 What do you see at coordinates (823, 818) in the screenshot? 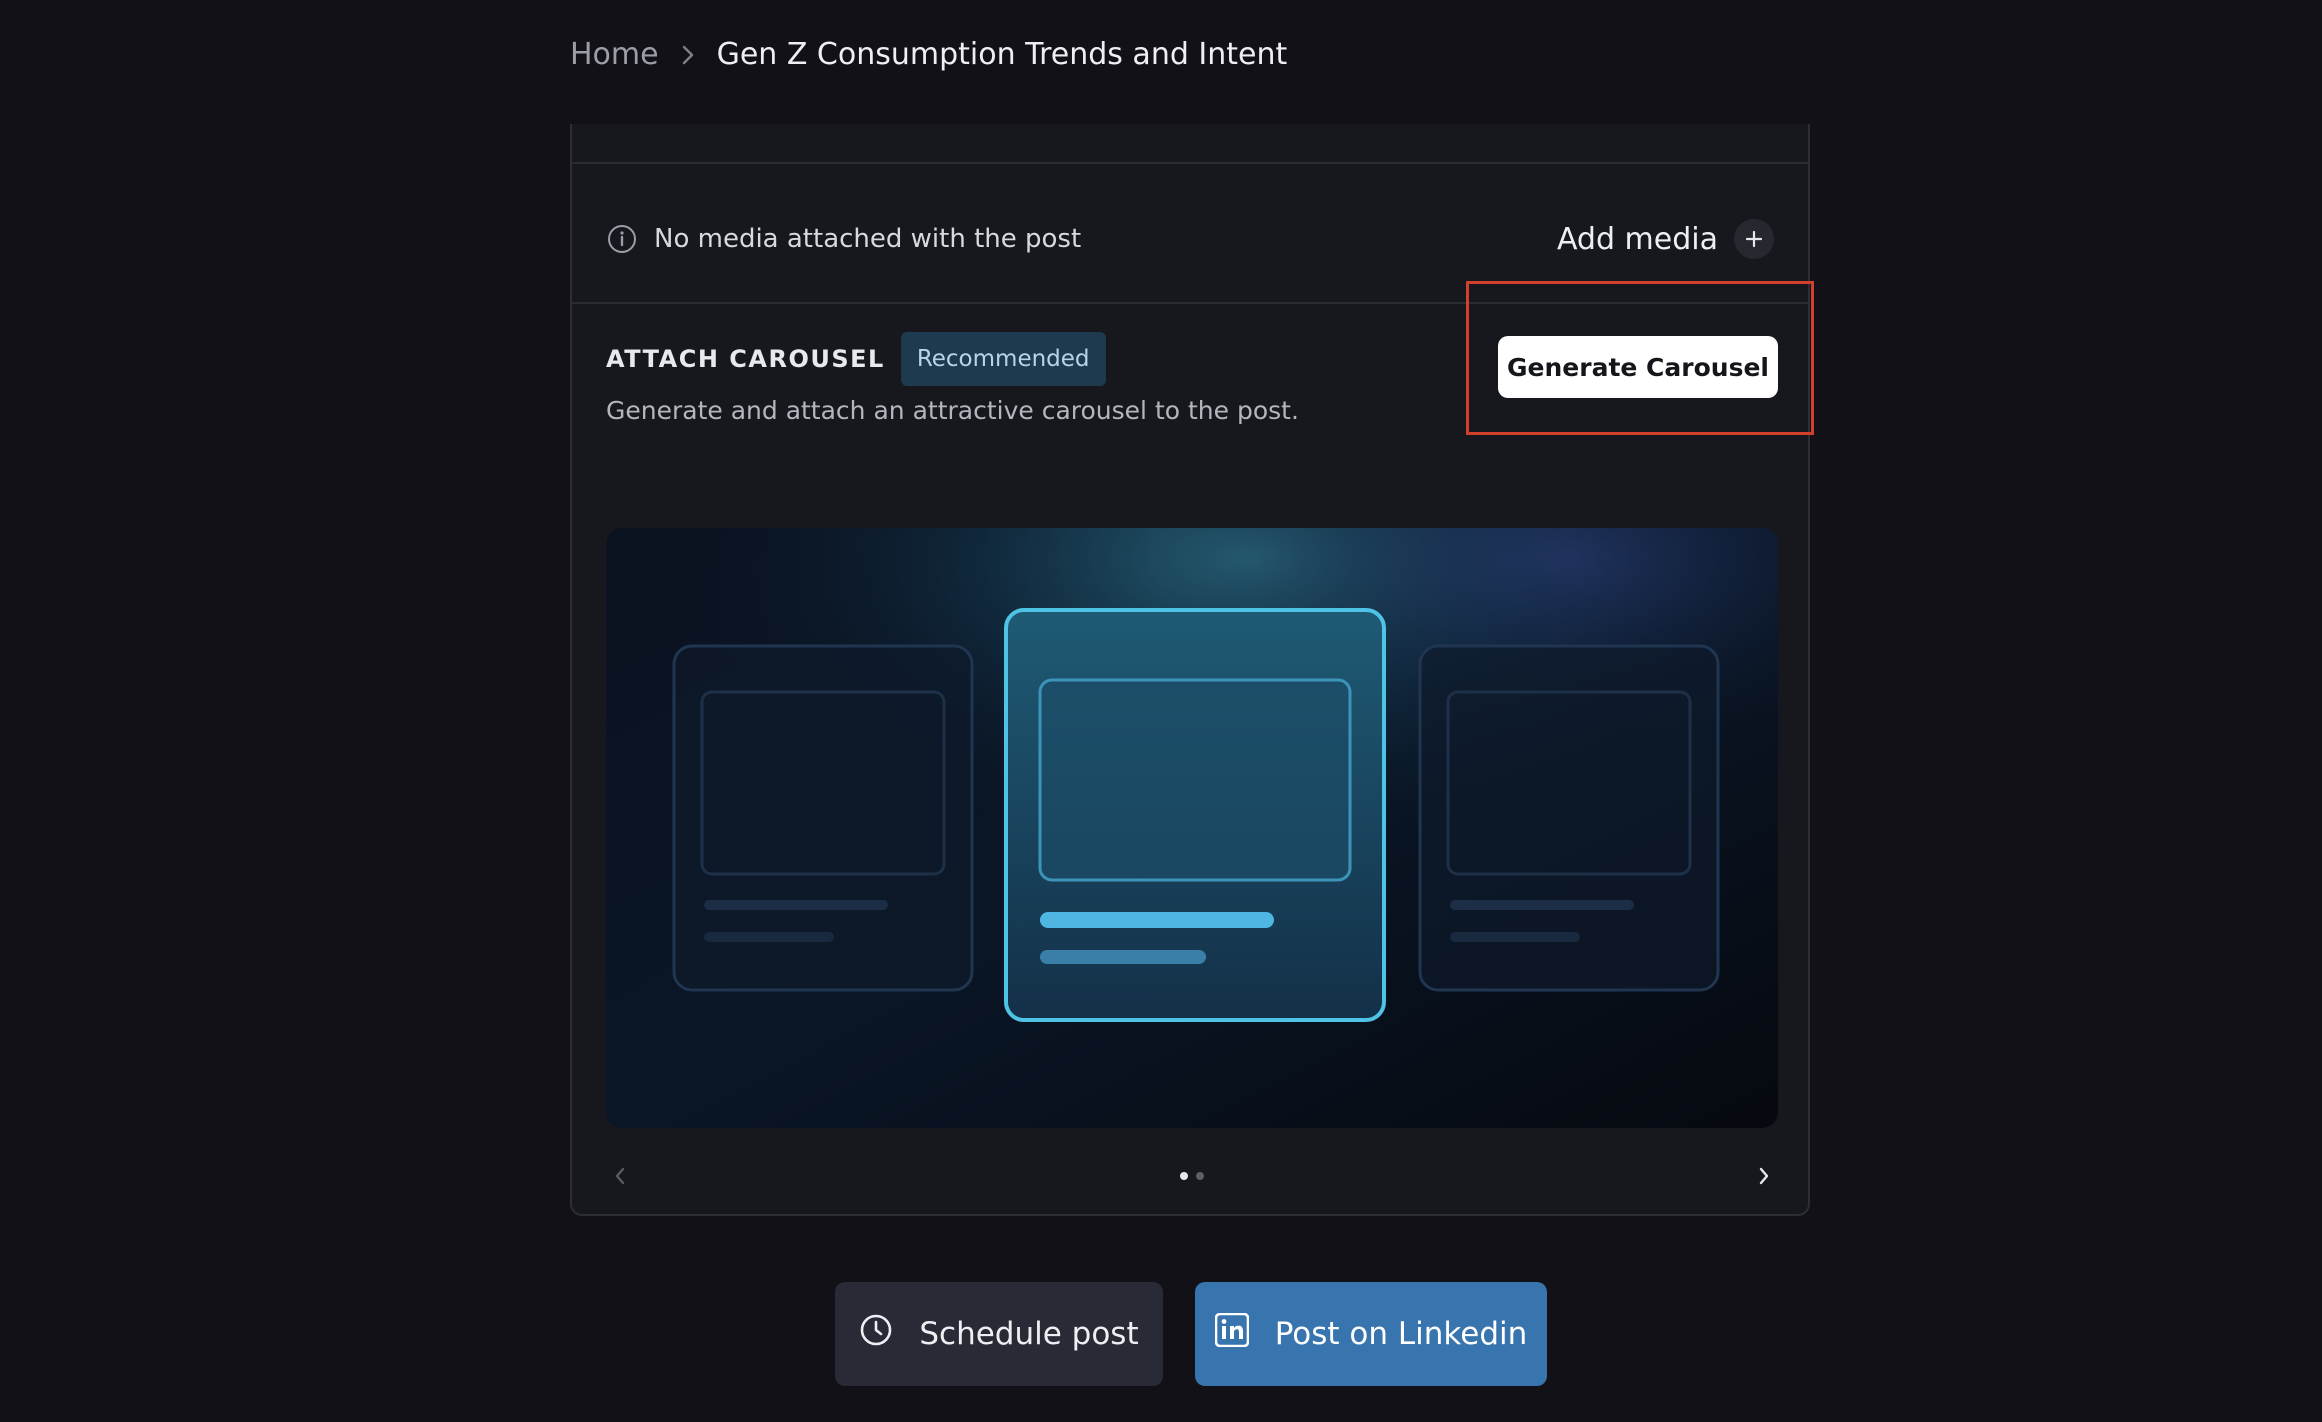
I see `left-slide-card` at bounding box center [823, 818].